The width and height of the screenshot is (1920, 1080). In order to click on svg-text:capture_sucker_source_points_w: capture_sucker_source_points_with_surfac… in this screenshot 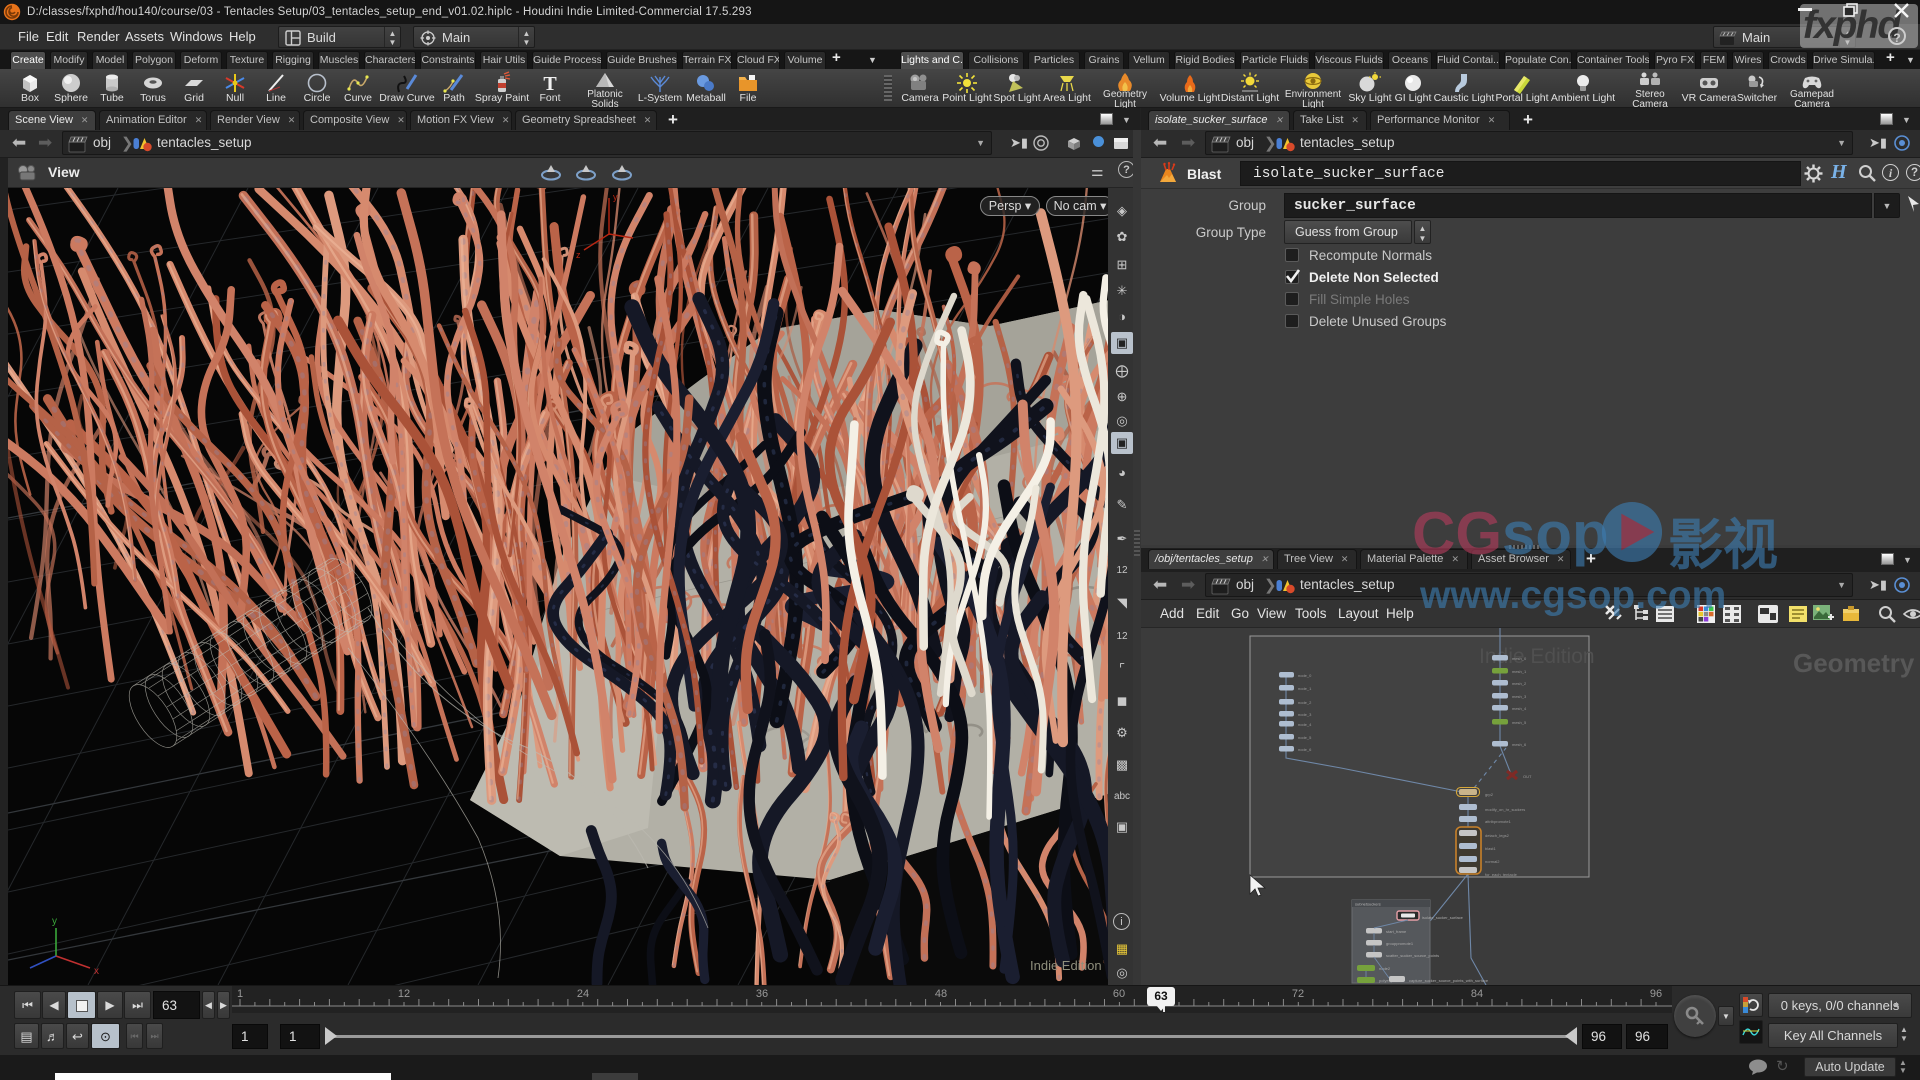, I will do `click(1449, 980)`.